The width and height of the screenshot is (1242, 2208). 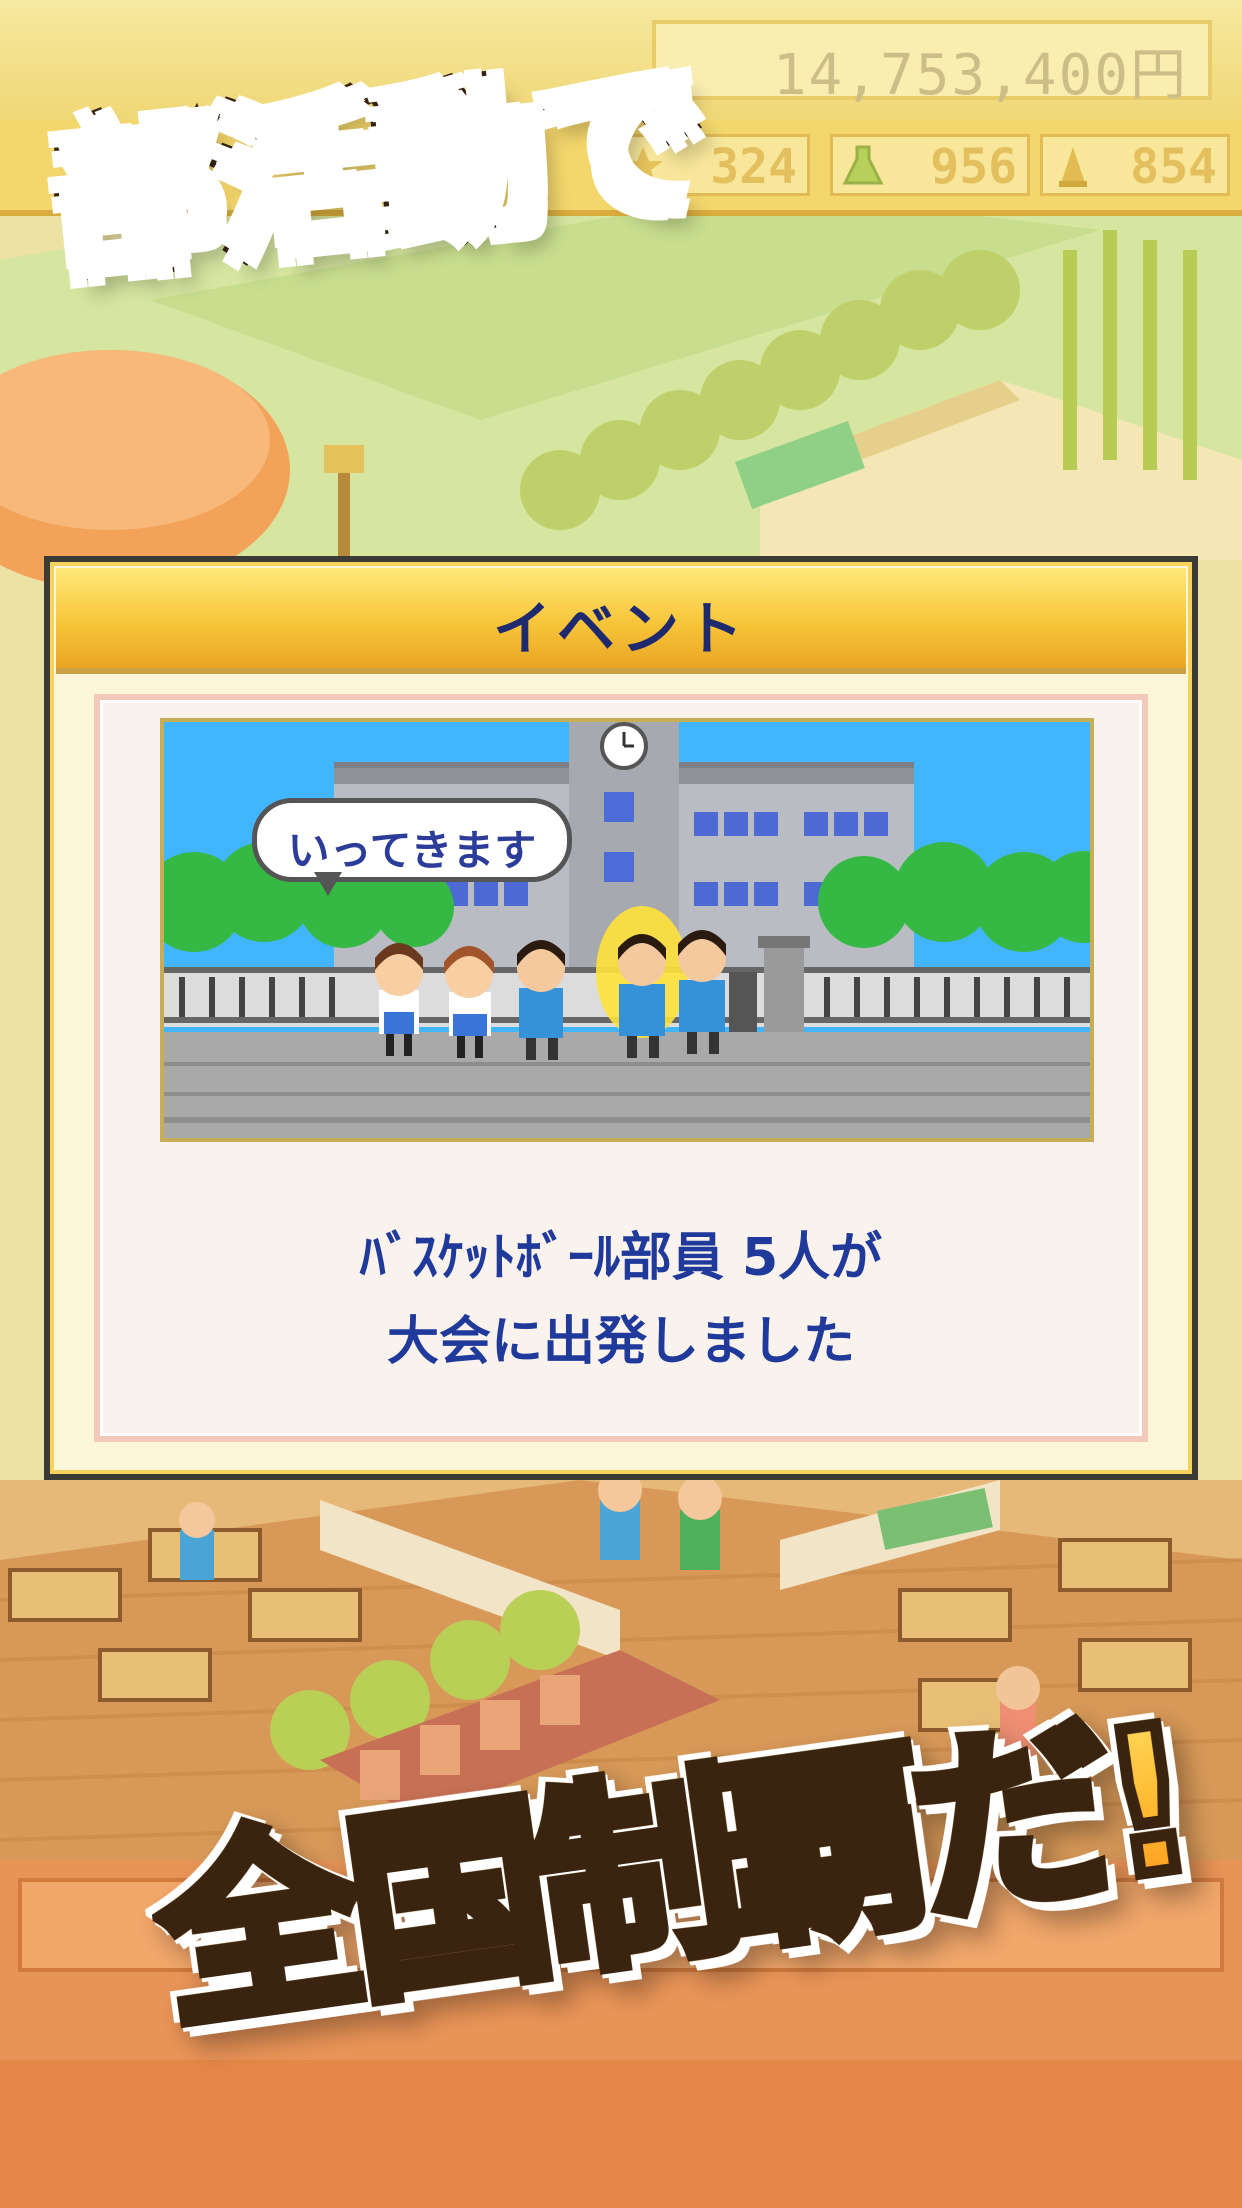 I want to click on event-message: ﾊﾞｽｹｯﾄﾎﾞｰﾙ部員 5人が 大会に出発しました, so click(x=621, y=1300).